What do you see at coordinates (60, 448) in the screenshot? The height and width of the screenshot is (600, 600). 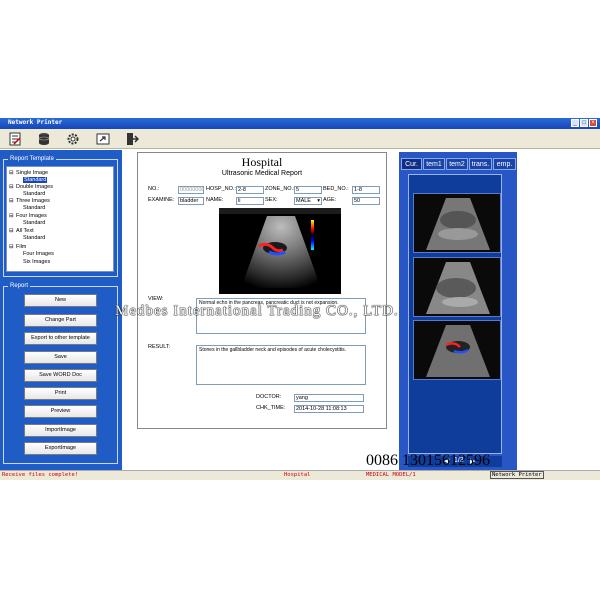 I see `export-image-button: ExportImage` at bounding box center [60, 448].